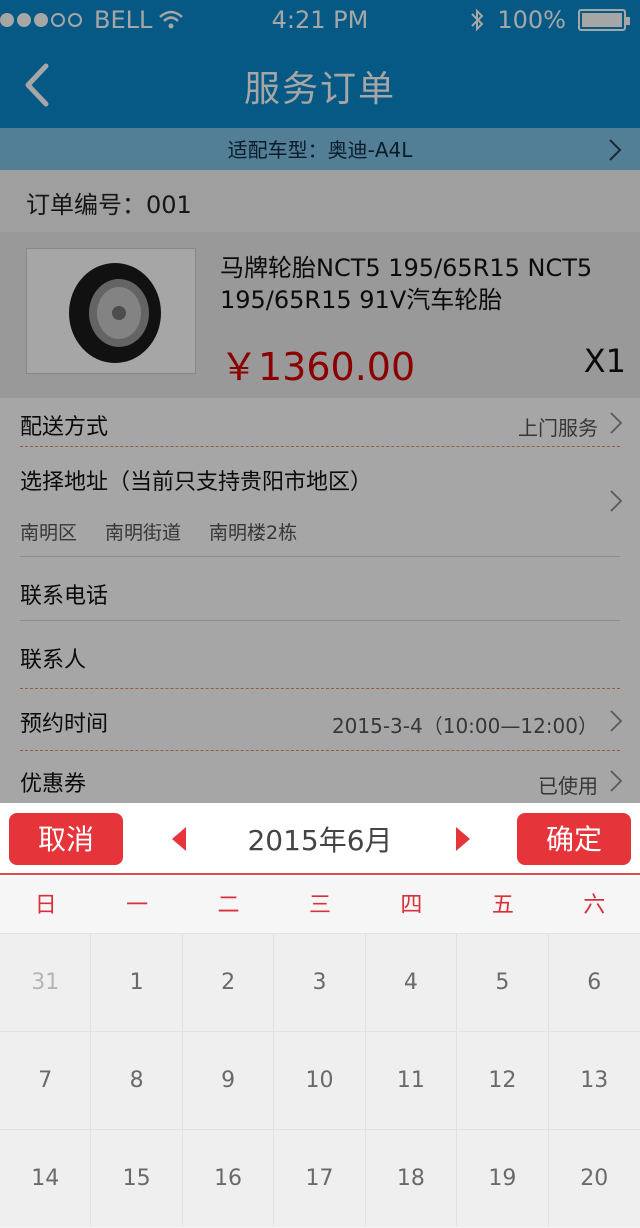 This screenshot has height=1228, width=640. I want to click on calendar-day: 19, so click(503, 1178).